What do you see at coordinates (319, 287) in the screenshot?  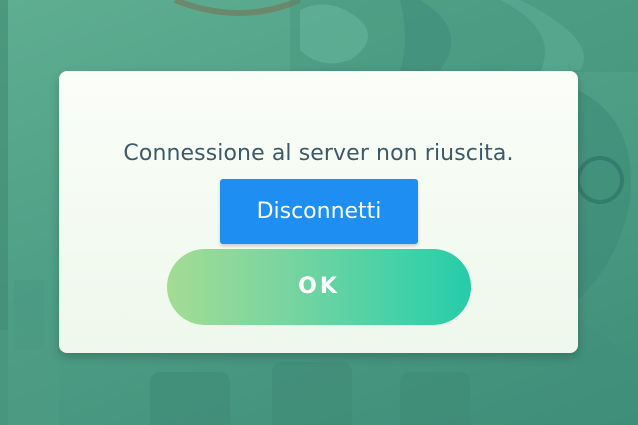 I see `ok-button: OK` at bounding box center [319, 287].